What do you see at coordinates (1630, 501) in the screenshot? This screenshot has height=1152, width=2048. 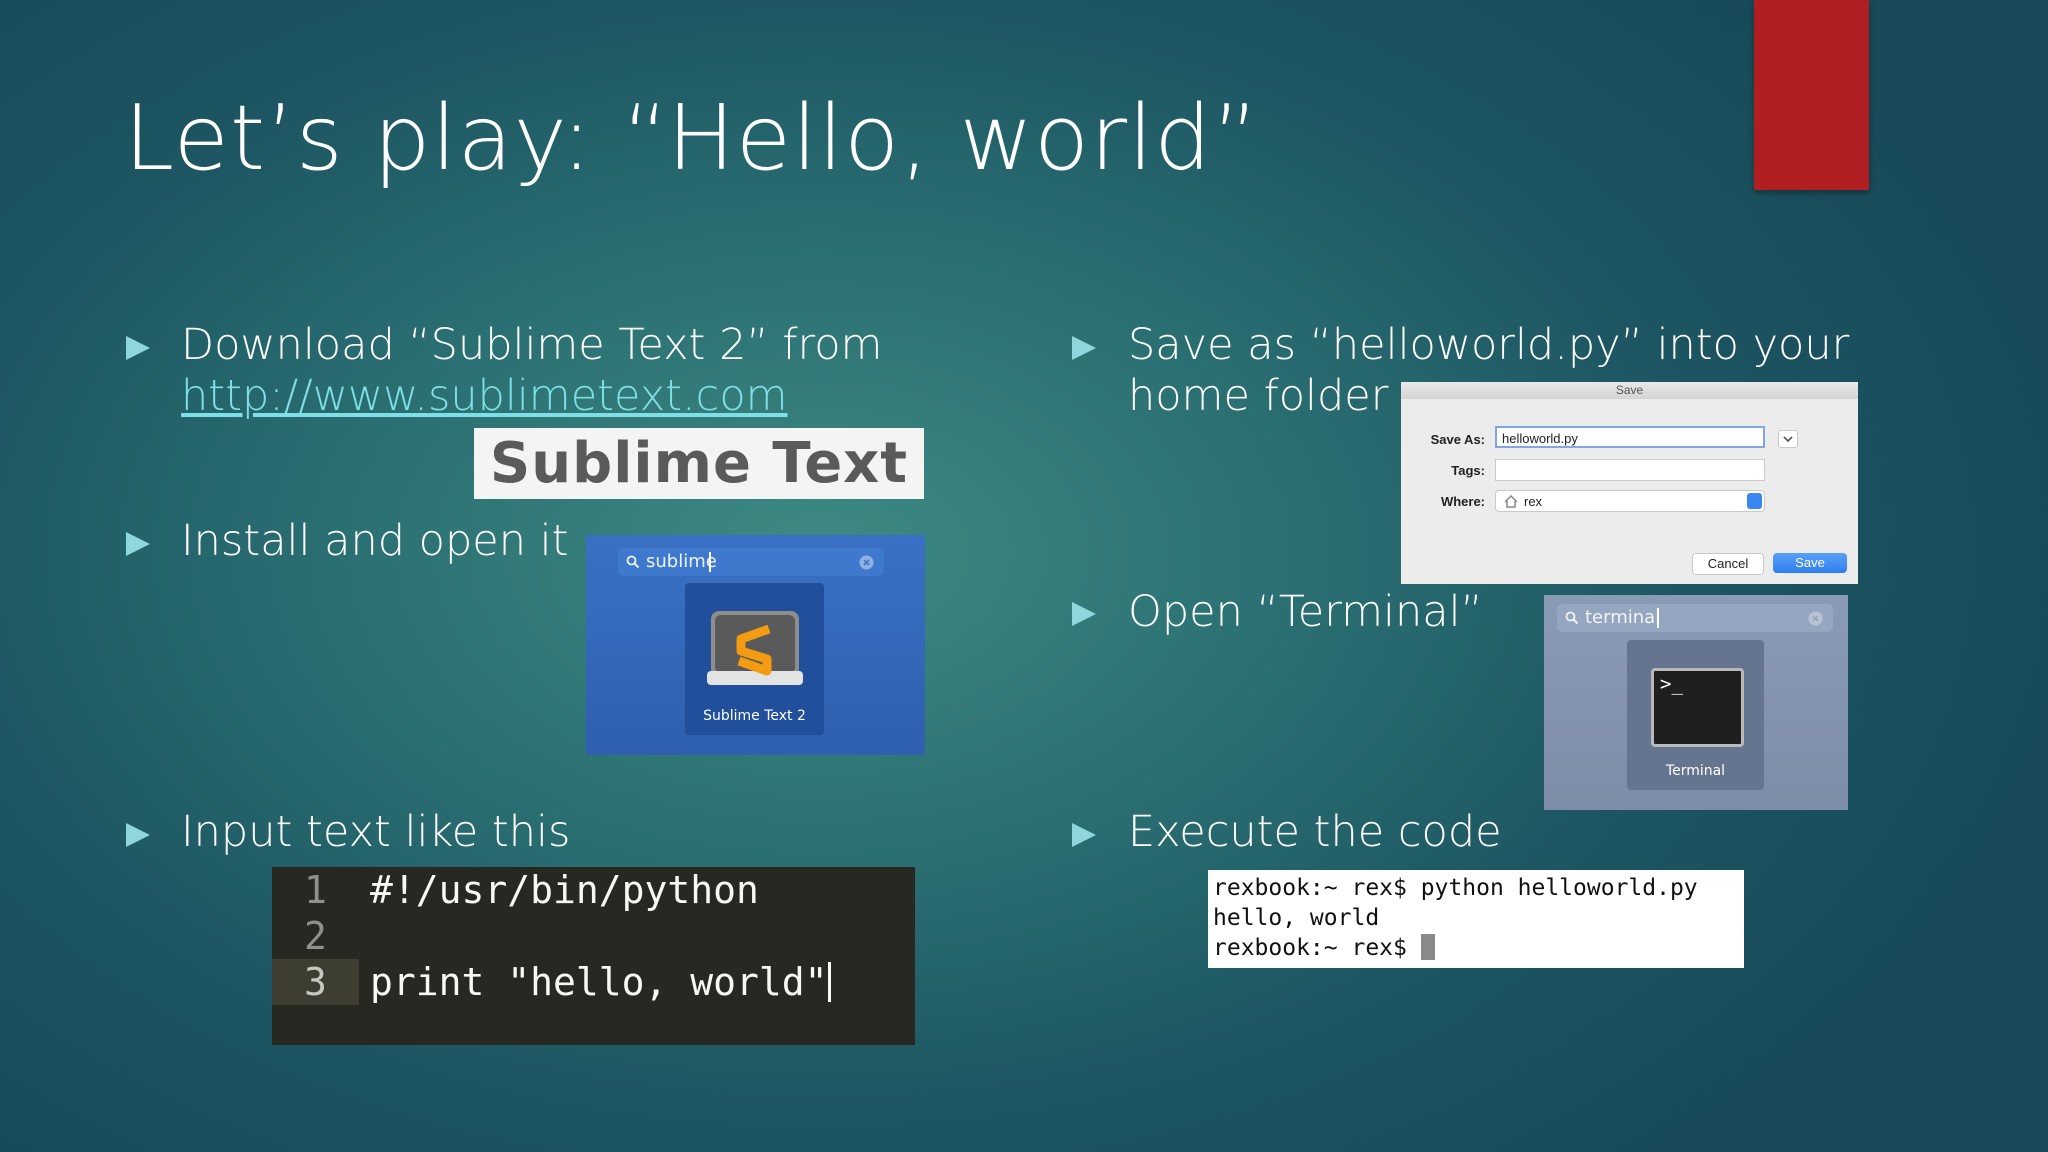 I see `where-select: rex` at bounding box center [1630, 501].